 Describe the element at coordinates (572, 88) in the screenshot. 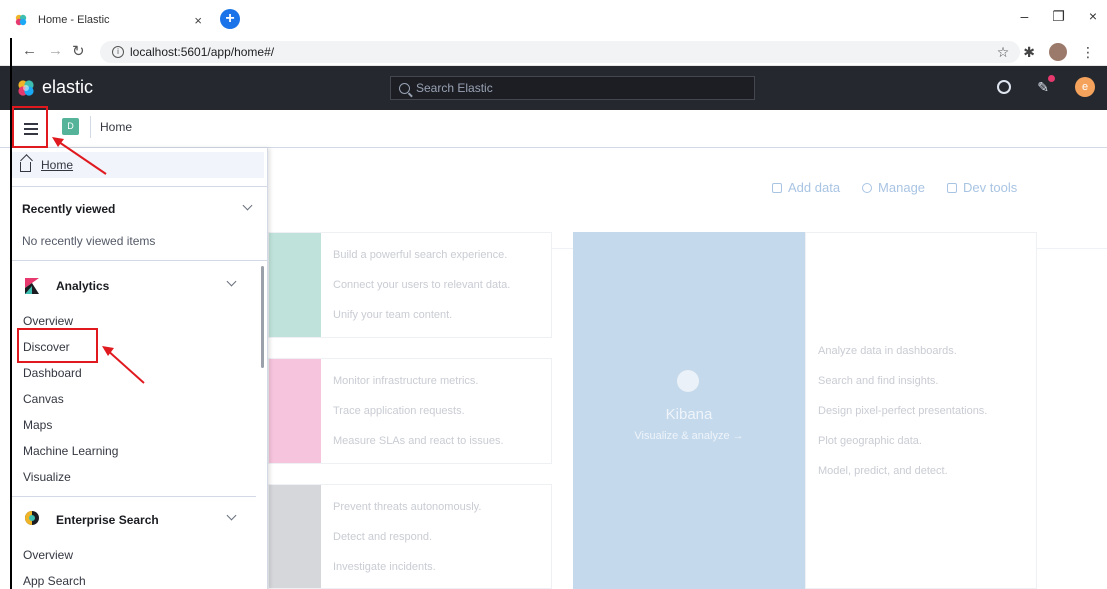

I see `global-search-input: Search Elastic` at that location.